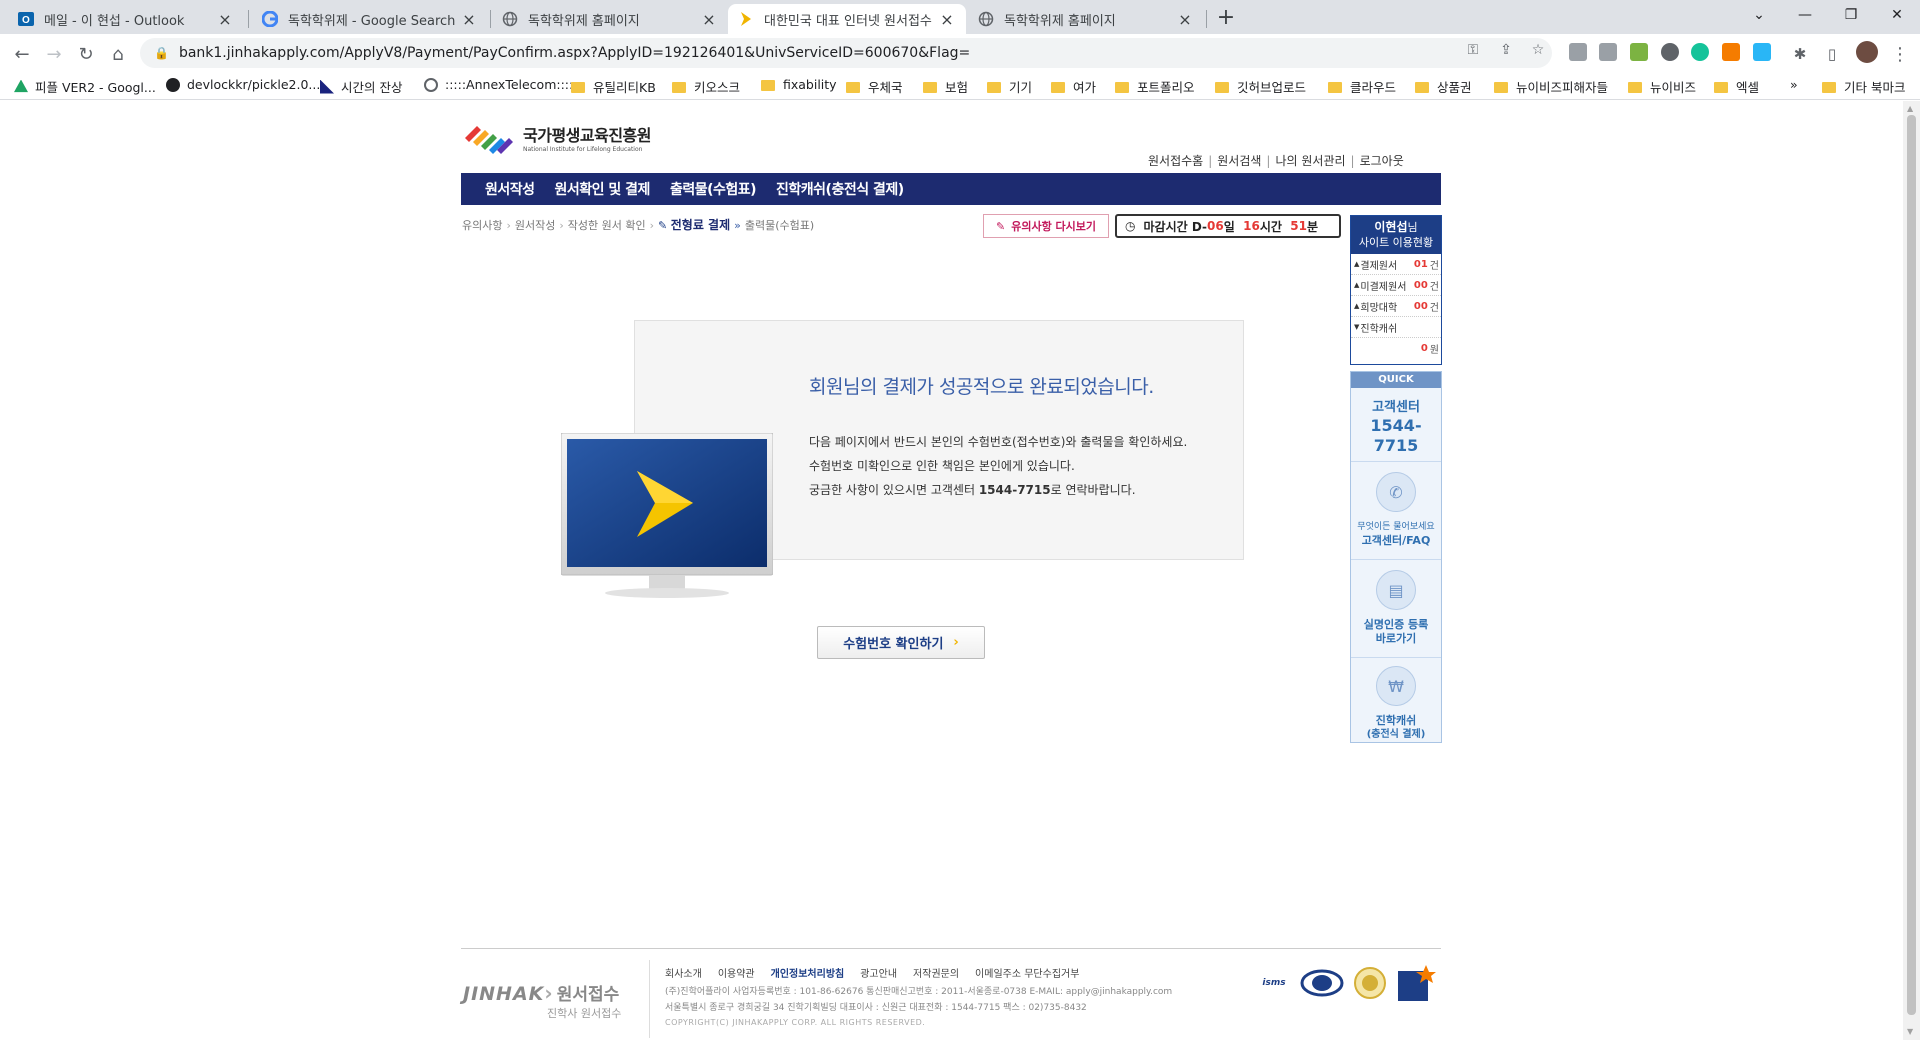  I want to click on new-tab-button: +, so click(1226, 17).